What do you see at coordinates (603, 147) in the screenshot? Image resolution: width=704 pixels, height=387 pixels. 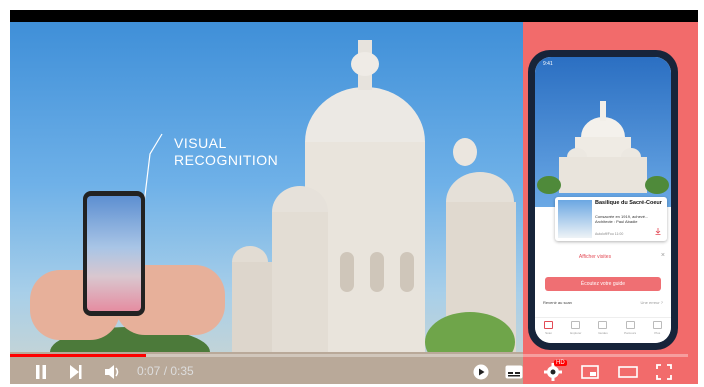 I see `basilica-photo` at bounding box center [603, 147].